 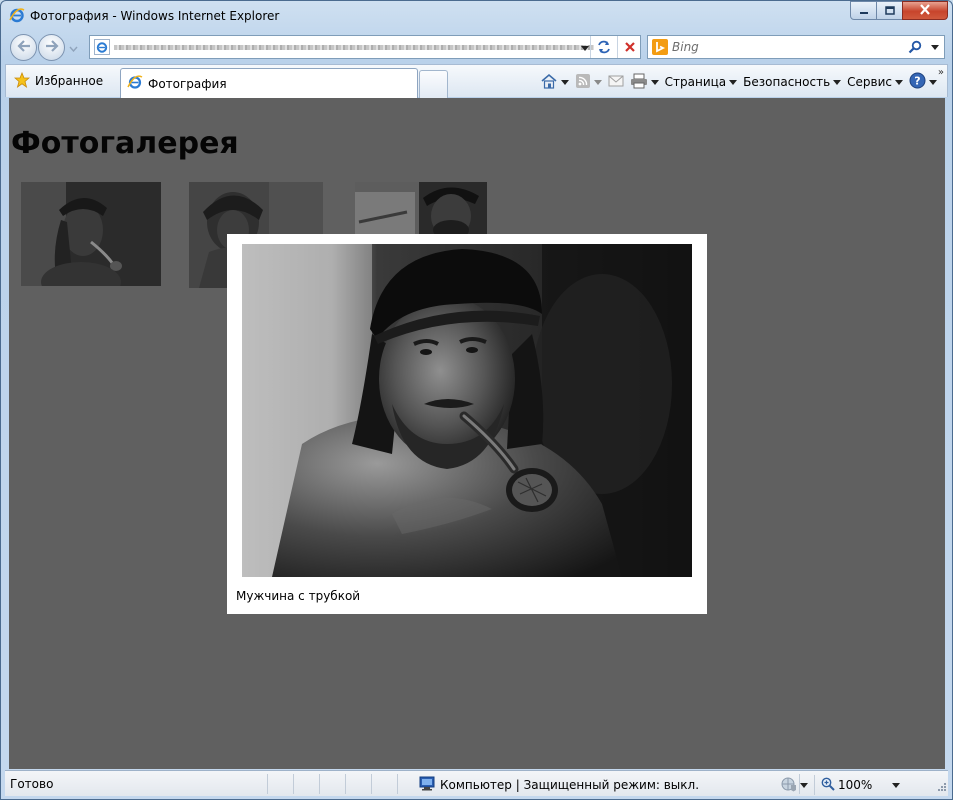 I want to click on toolbar-overflow-icon: », so click(x=941, y=72).